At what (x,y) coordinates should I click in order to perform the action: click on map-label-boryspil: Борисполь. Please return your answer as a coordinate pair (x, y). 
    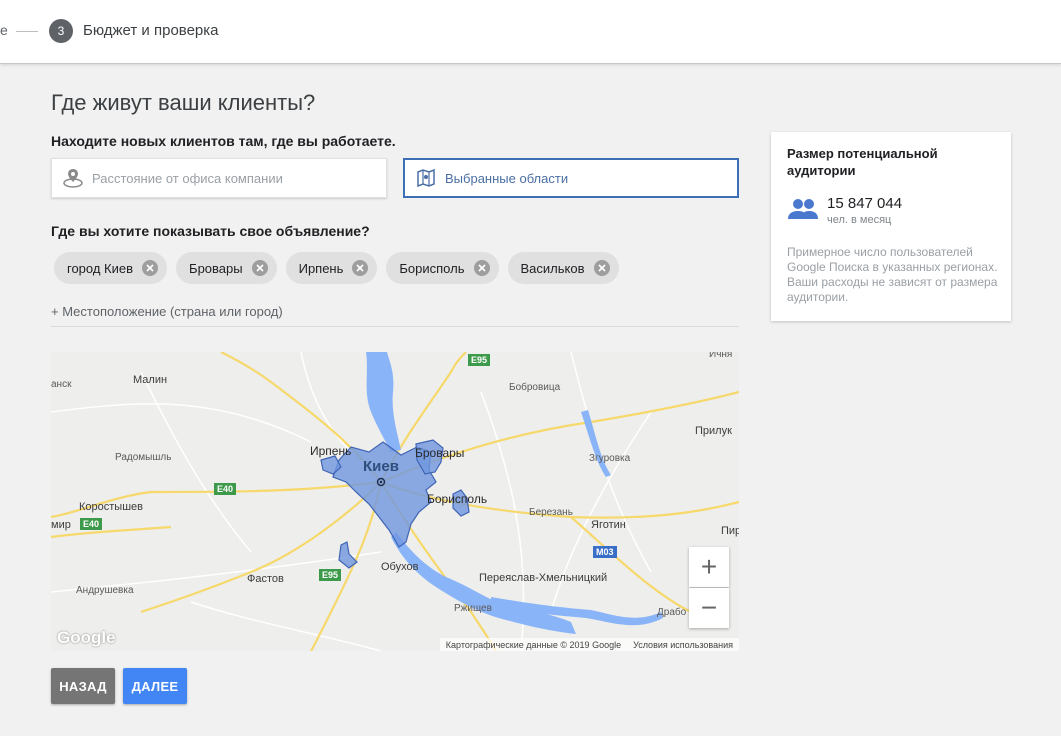
    Looking at the image, I should click on (457, 499).